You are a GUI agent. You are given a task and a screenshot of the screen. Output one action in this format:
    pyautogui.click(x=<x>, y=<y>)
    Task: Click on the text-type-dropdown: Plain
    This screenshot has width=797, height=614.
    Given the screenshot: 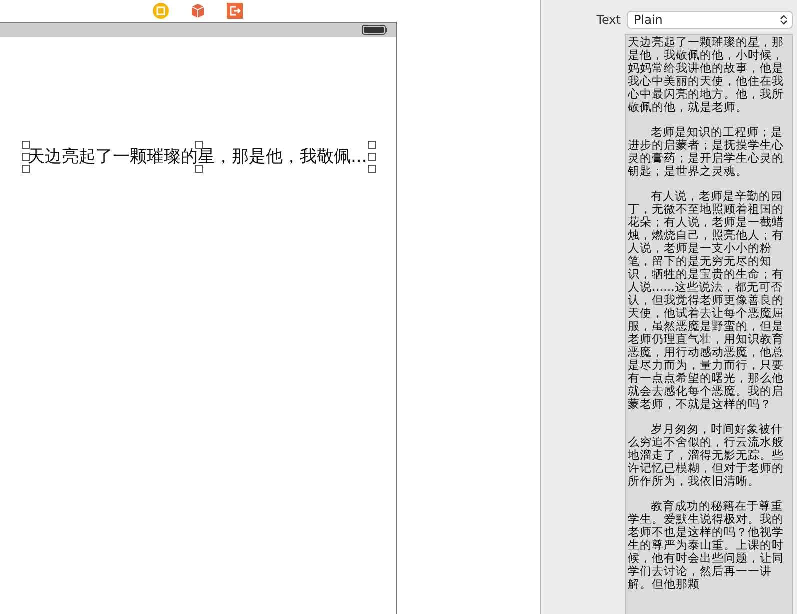 What is the action you would take?
    pyautogui.click(x=710, y=20)
    